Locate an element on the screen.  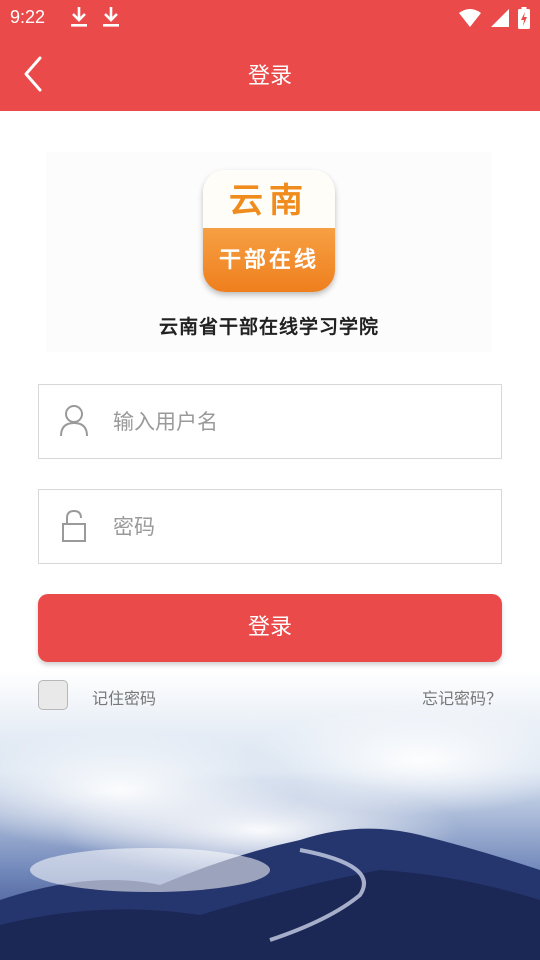
password-input is located at coordinates (303, 526).